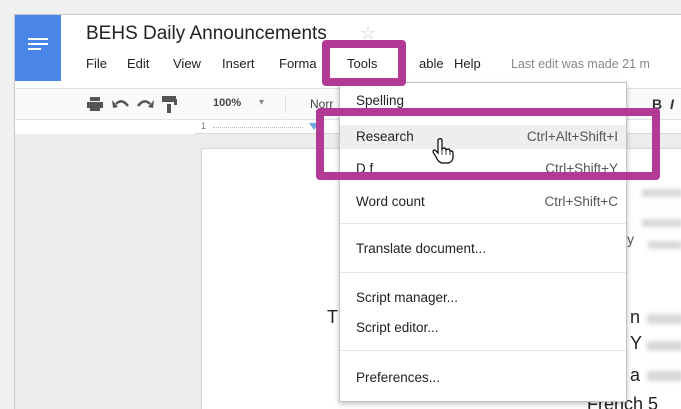 The image size is (681, 409). Describe the element at coordinates (483, 137) in the screenshot. I see `menu-item-research: Research Ctrl+Alt+Shift+I` at that location.